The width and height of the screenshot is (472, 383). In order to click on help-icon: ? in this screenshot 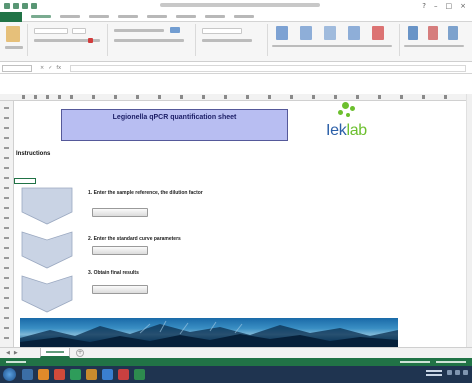, I will do `click(424, 6)`.